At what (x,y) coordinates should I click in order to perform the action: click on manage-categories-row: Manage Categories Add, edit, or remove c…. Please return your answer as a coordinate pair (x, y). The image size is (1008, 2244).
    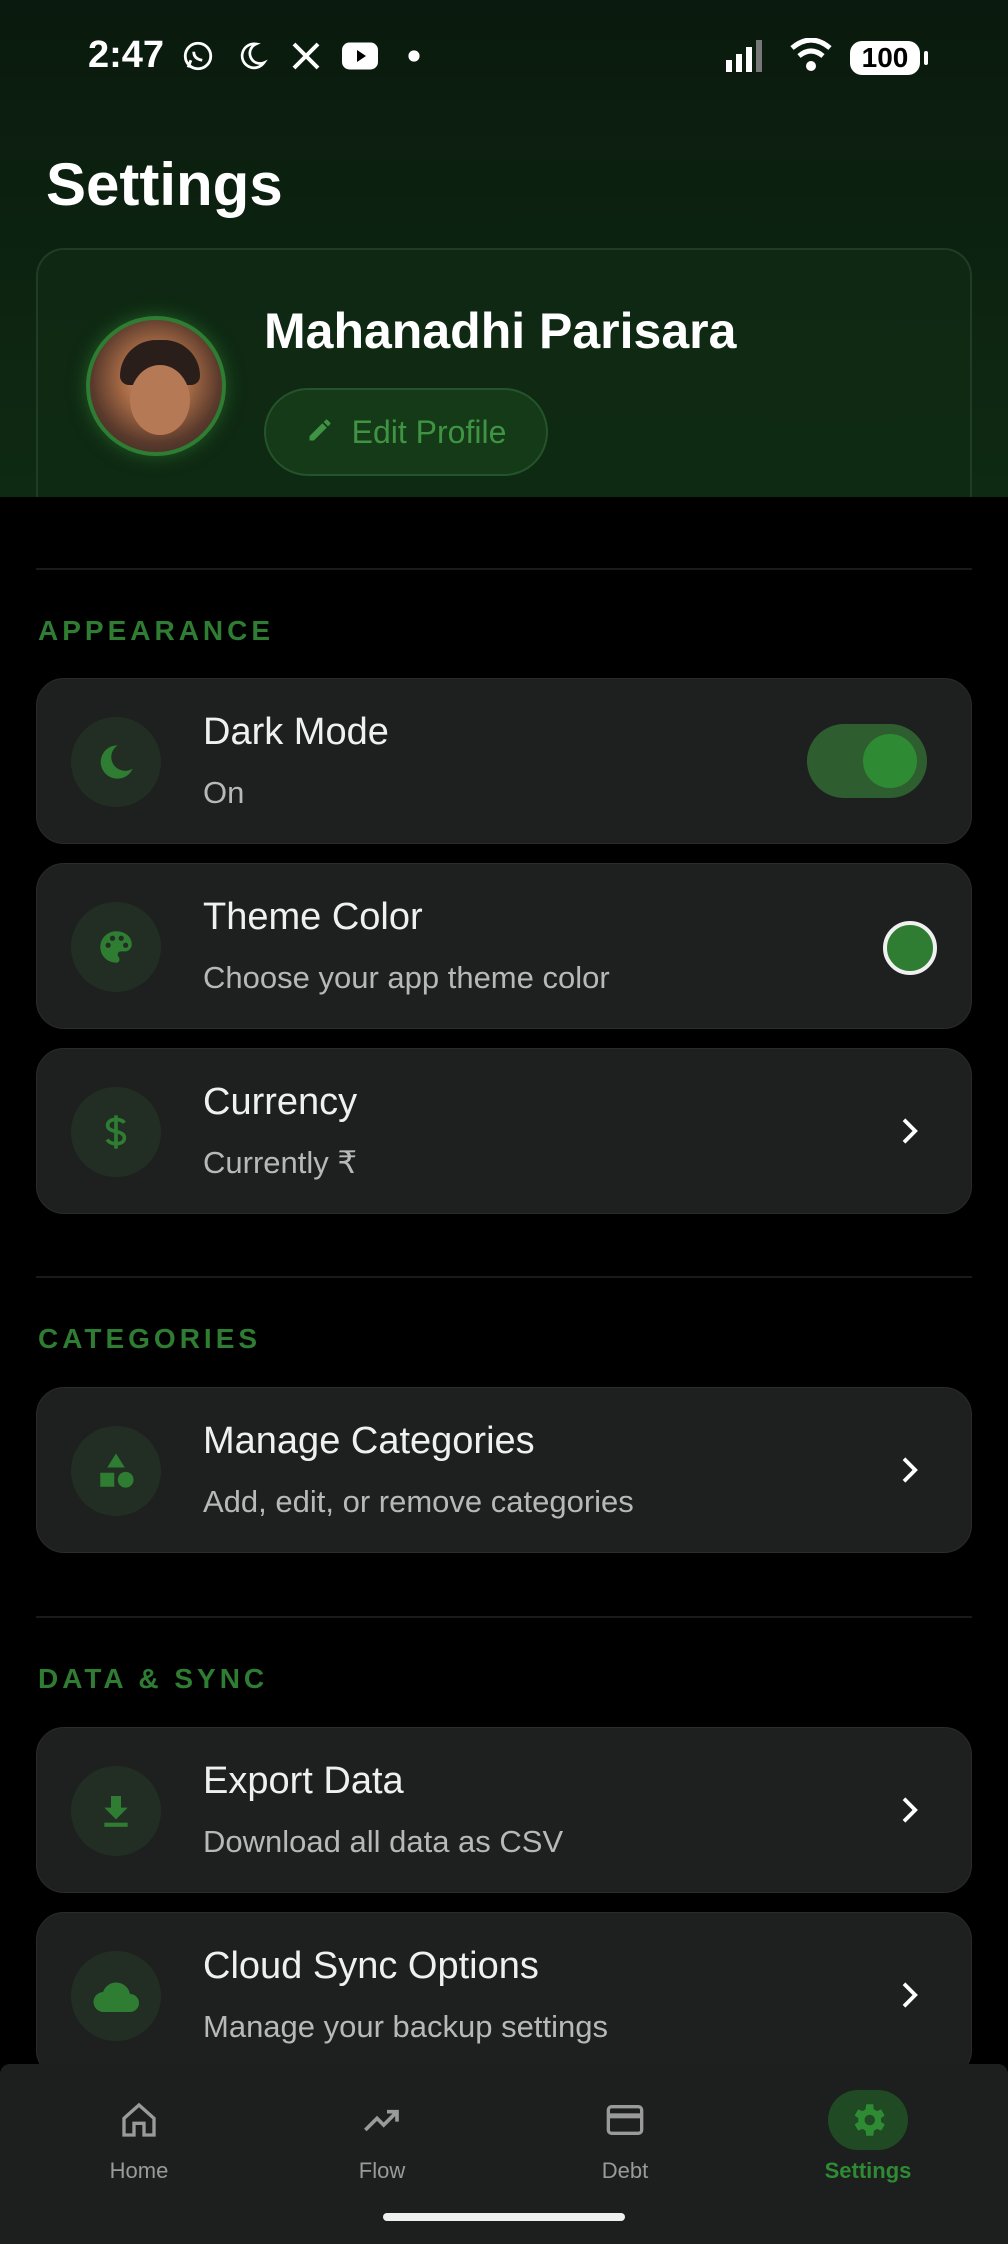
    Looking at the image, I should click on (504, 1470).